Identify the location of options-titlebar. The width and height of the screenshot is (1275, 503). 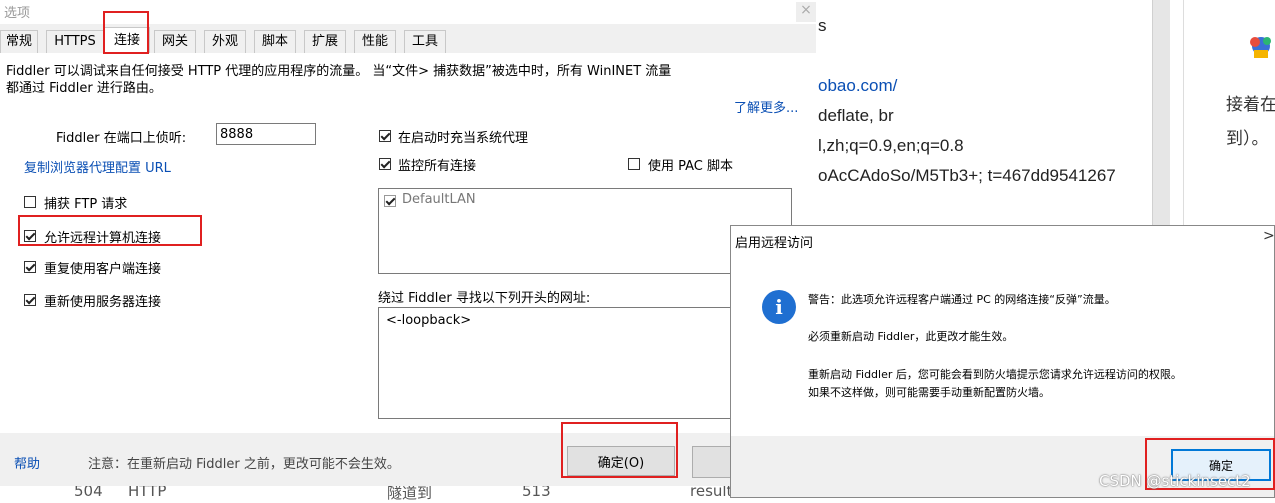
(408, 12).